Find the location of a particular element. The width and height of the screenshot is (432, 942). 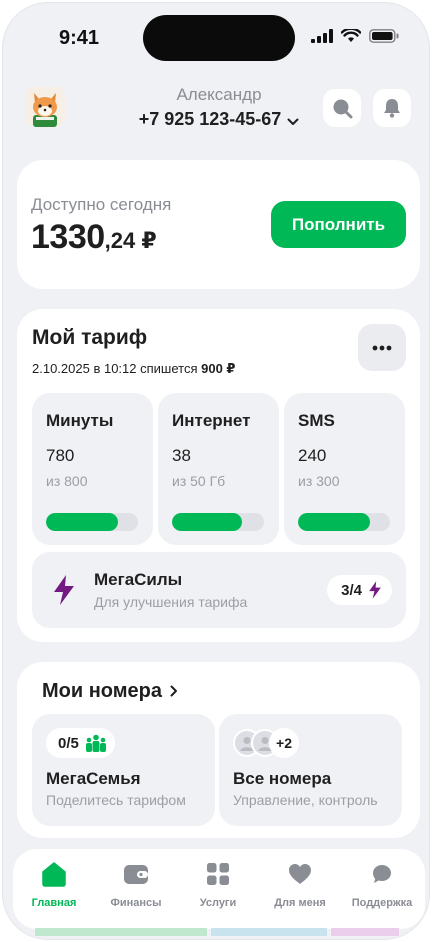

dynamic-island is located at coordinates (219, 38).